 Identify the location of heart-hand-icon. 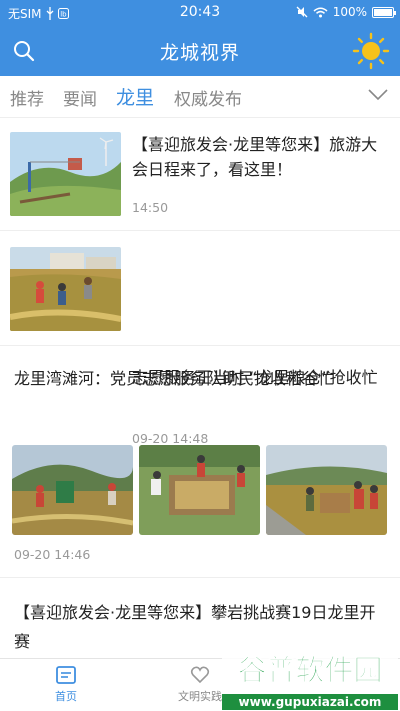
(200, 675).